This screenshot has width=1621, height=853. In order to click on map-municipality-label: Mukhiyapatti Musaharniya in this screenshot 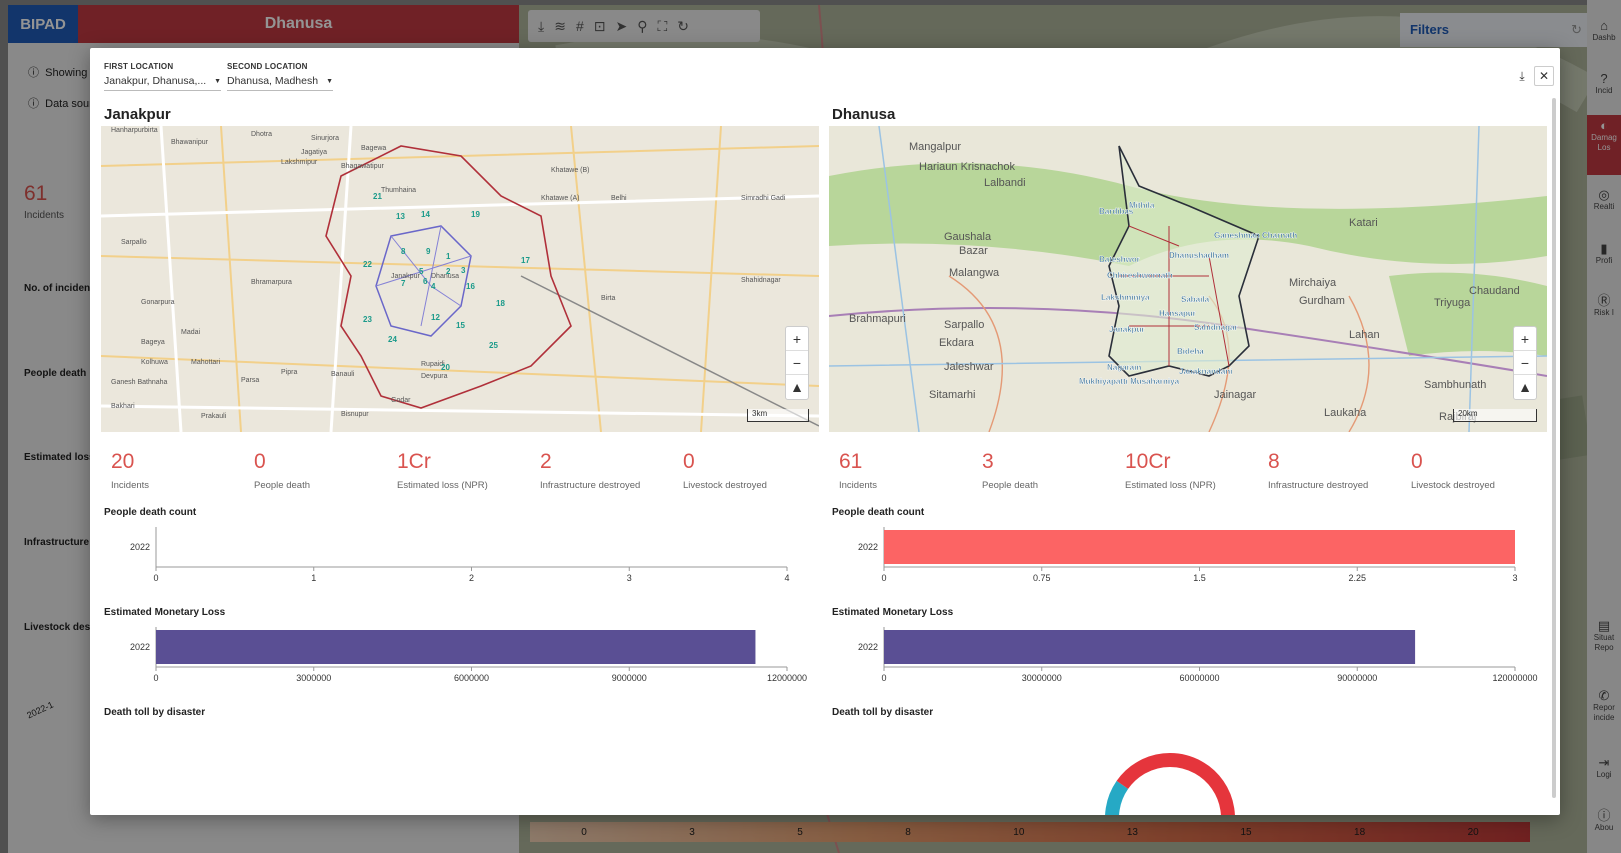, I will do `click(1129, 381)`.